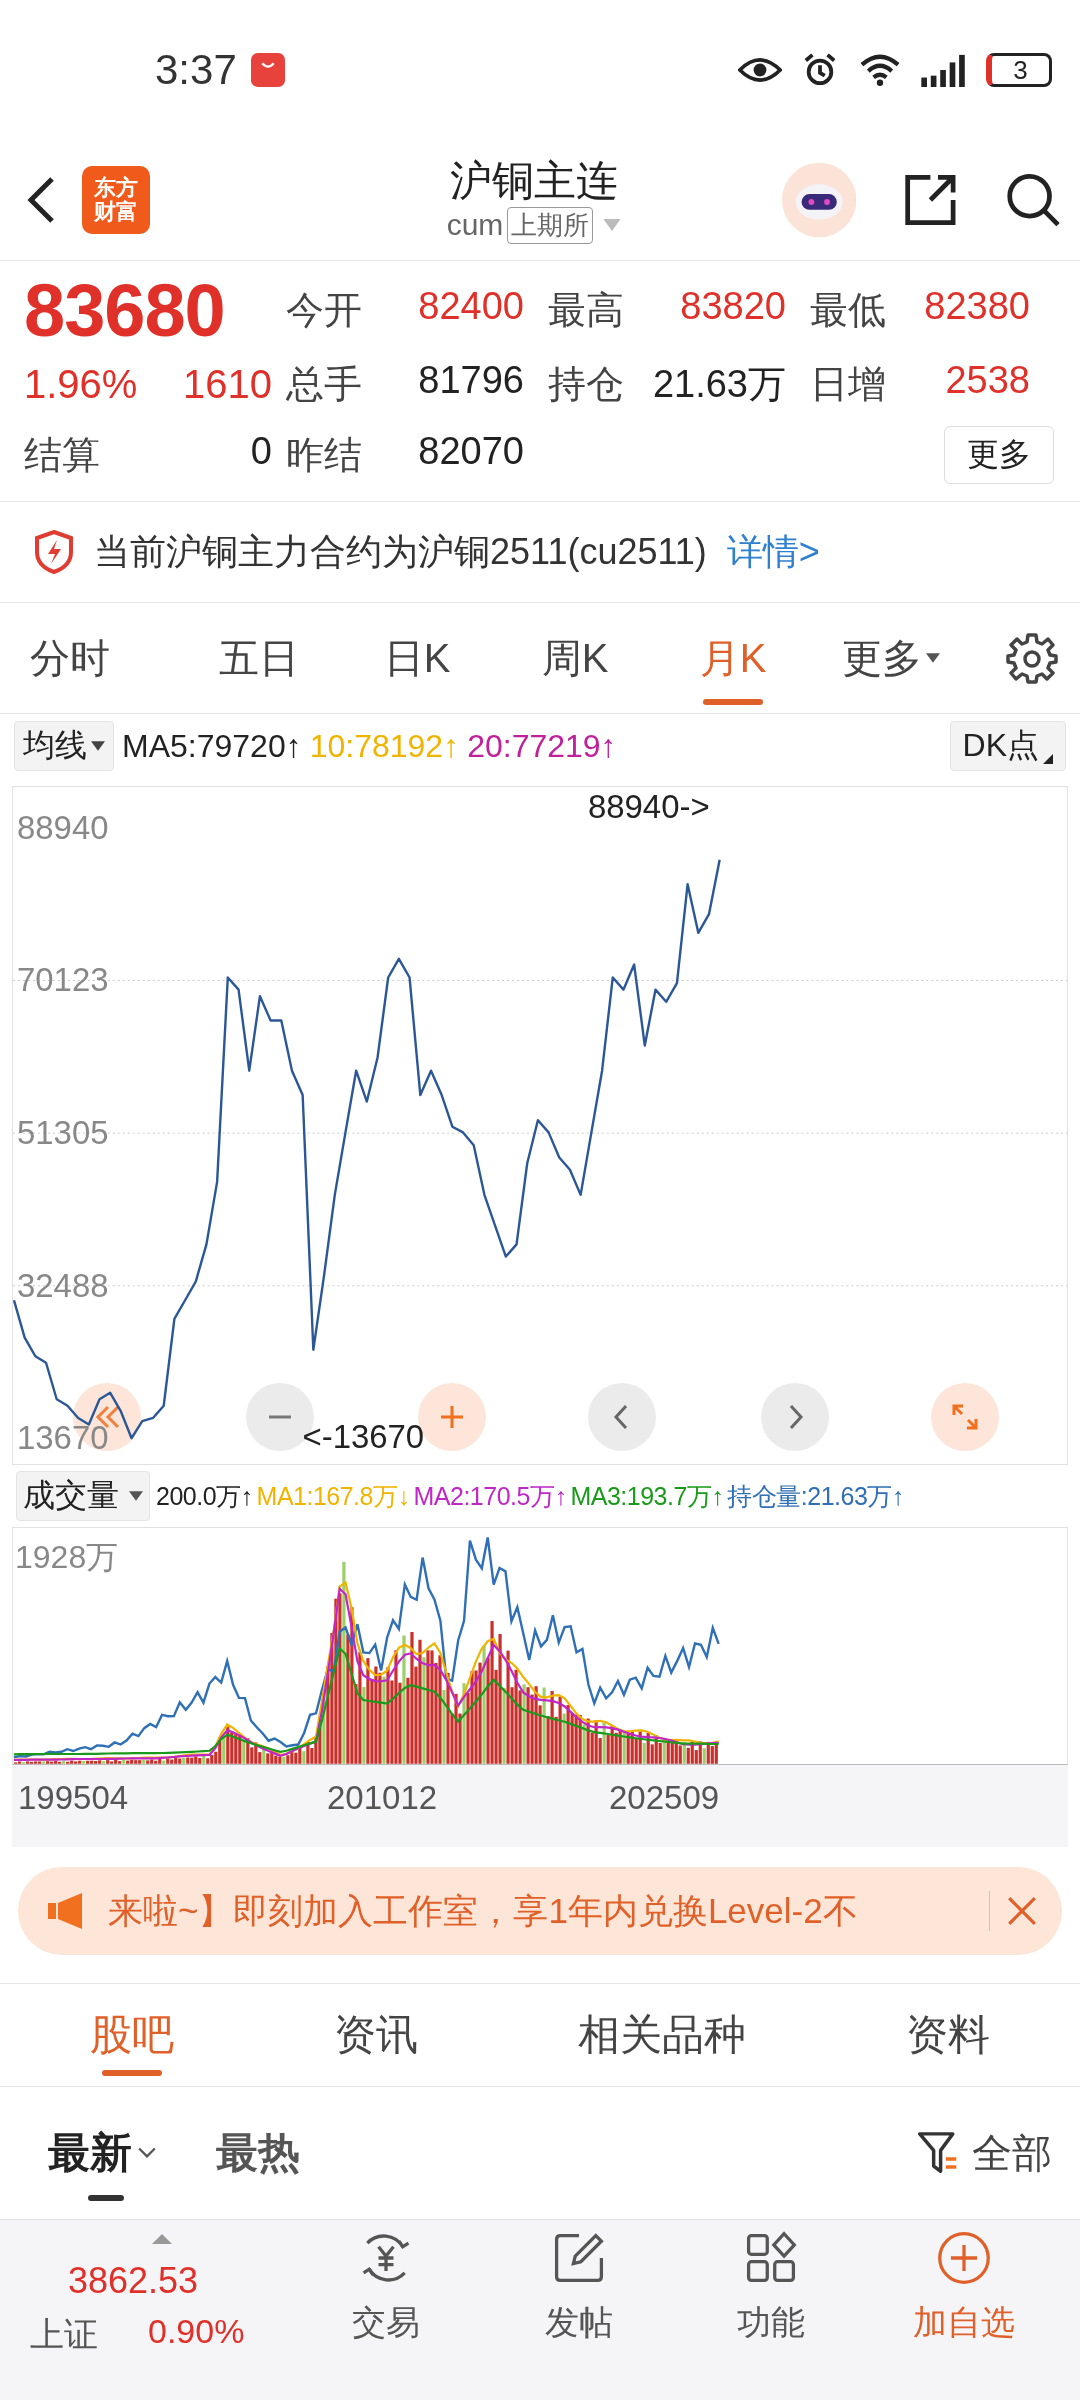 The height and width of the screenshot is (2400, 1080). Describe the element at coordinates (1019, 70) in the screenshot. I see `battery-indicator: 3` at that location.